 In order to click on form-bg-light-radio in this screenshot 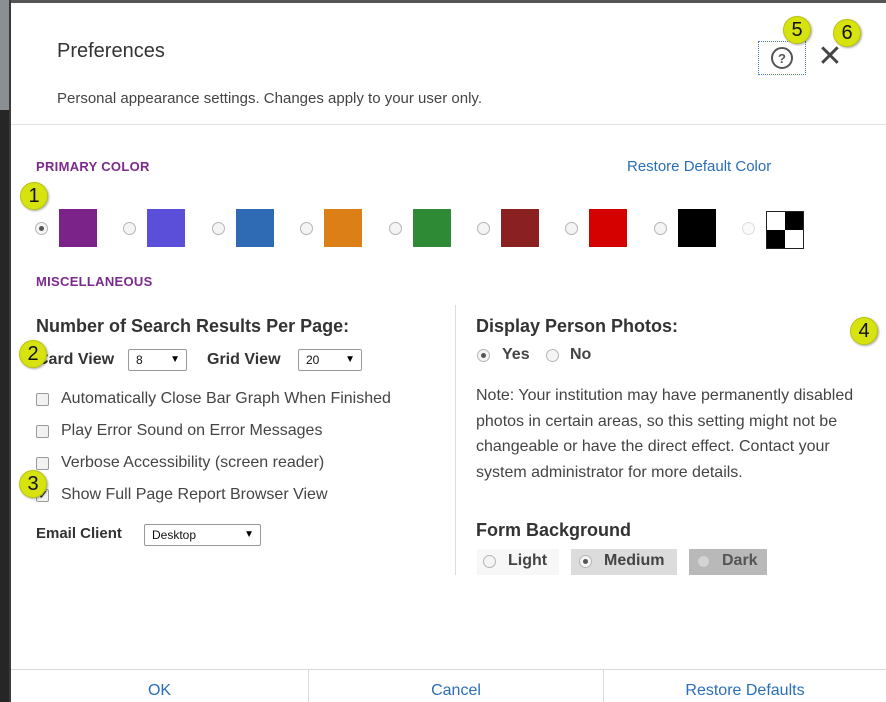, I will do `click(489, 561)`.